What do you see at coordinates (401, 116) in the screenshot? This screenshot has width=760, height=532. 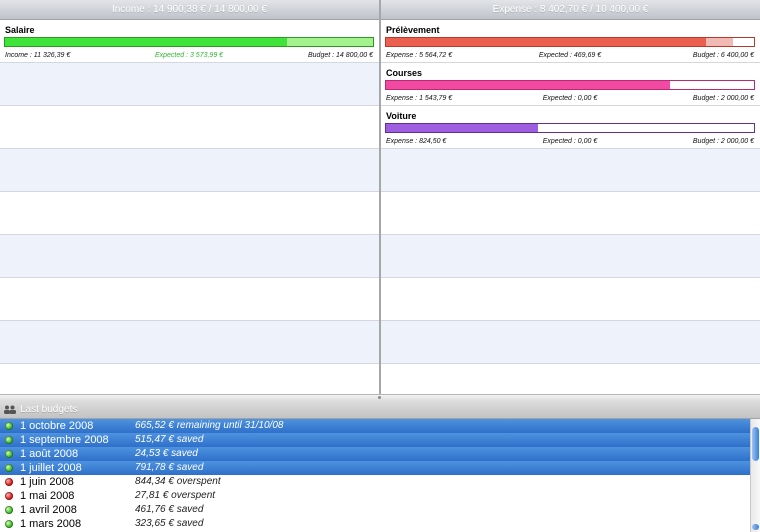 I see `category-name: Voiture` at bounding box center [401, 116].